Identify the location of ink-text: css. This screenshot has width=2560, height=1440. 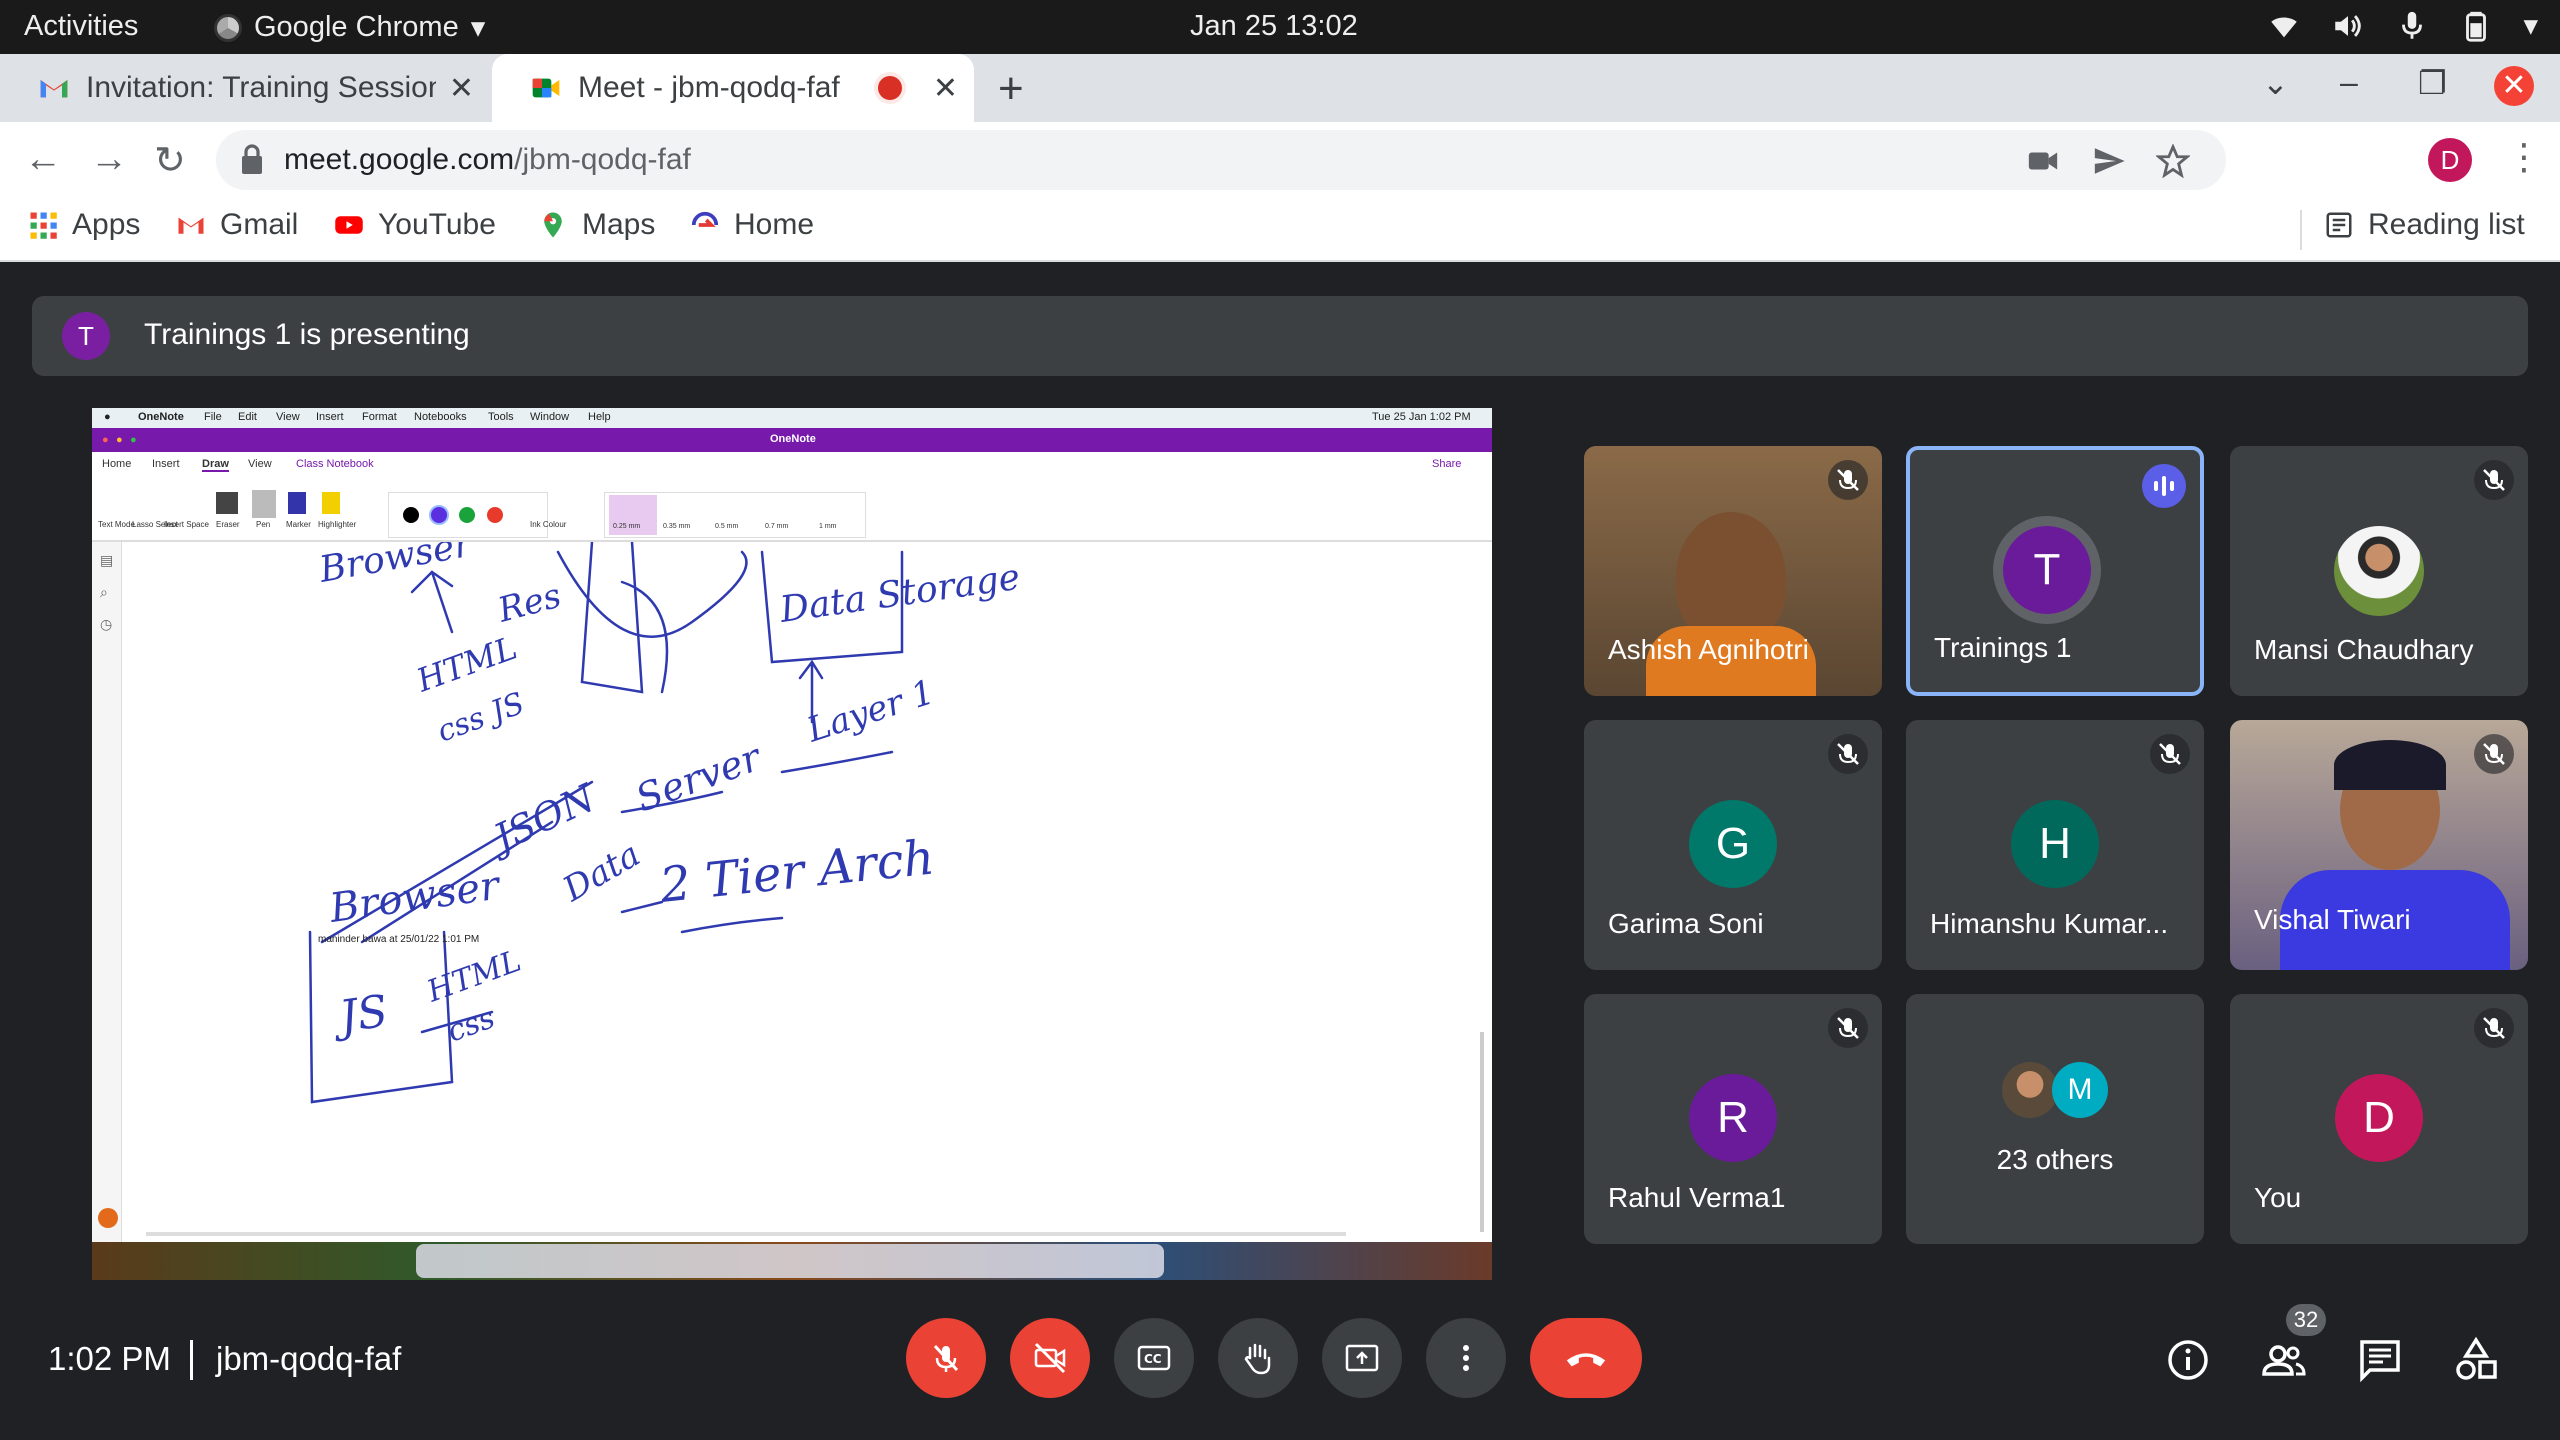
(471, 1024).